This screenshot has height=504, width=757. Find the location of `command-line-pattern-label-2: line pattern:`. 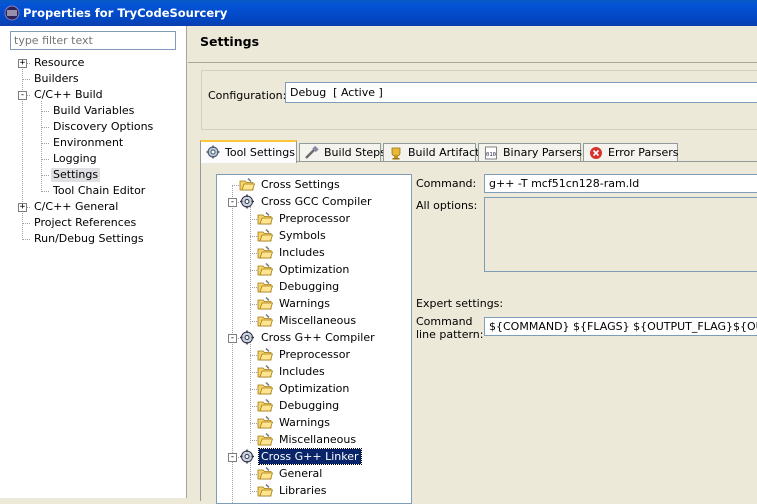

command-line-pattern-label-2: line pattern: is located at coordinates (450, 334).